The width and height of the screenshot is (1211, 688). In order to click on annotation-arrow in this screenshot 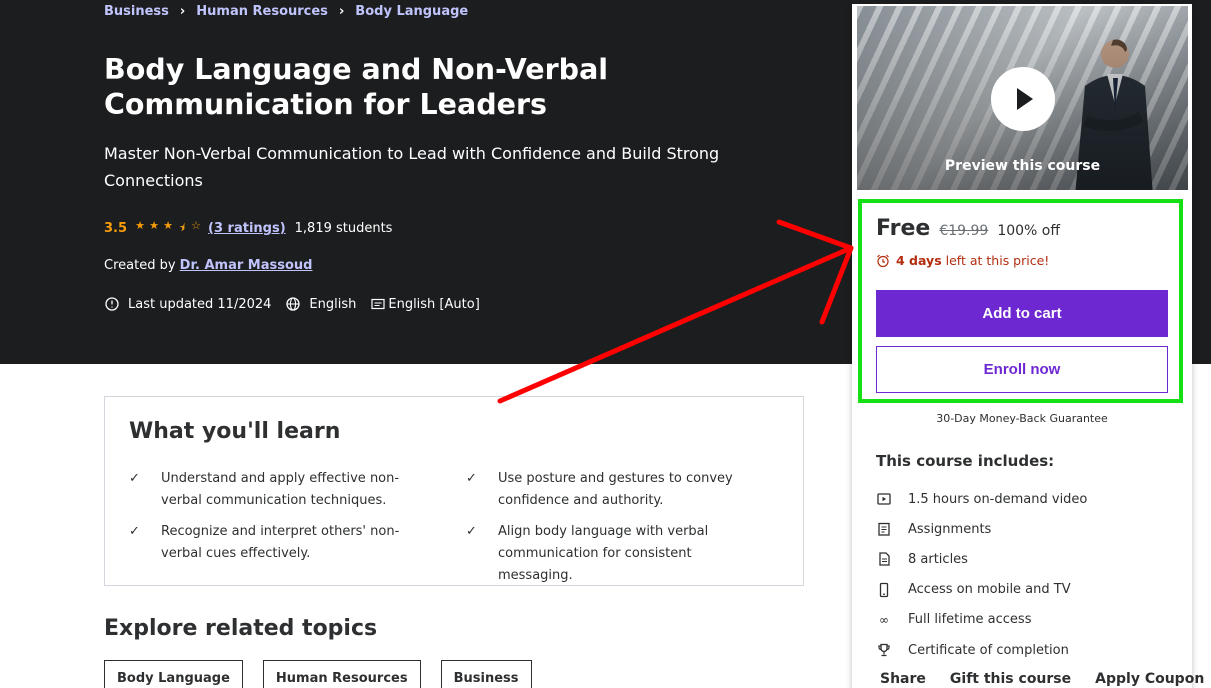, I will do `click(675, 311)`.